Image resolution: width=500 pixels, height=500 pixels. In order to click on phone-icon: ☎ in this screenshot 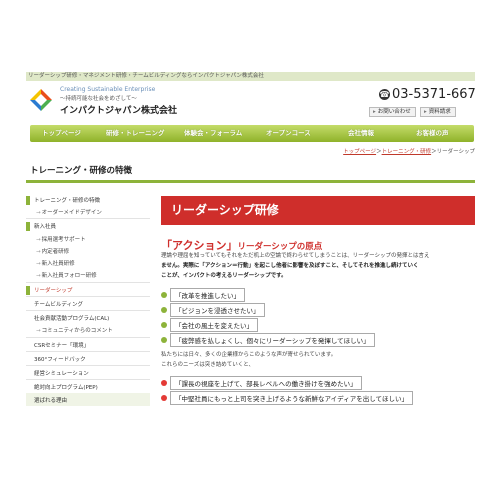, I will do `click(384, 94)`.